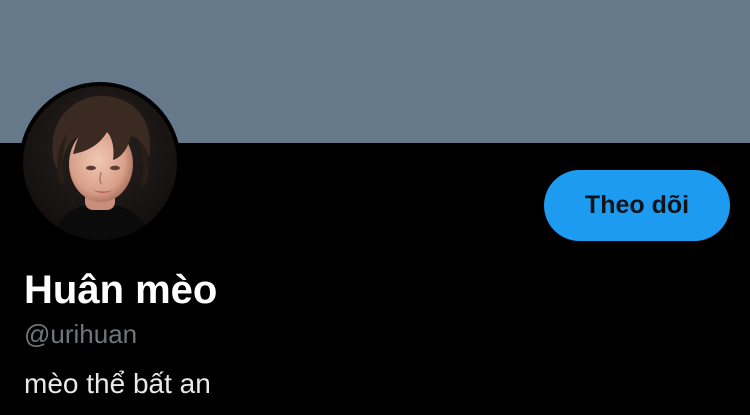 This screenshot has width=750, height=415. I want to click on avatar, so click(100, 163).